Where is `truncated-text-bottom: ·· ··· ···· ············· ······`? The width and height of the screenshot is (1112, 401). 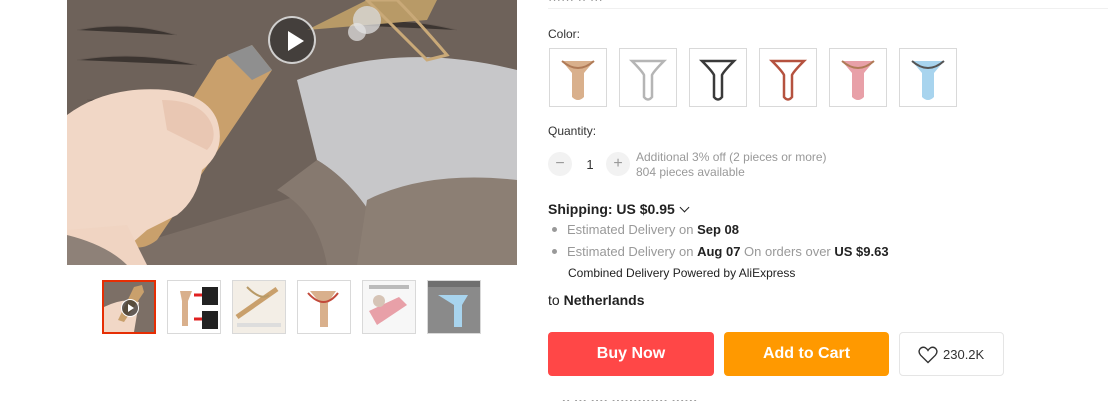 truncated-text-bottom: ·· ··· ···· ············· ······ is located at coordinates (630, 397).